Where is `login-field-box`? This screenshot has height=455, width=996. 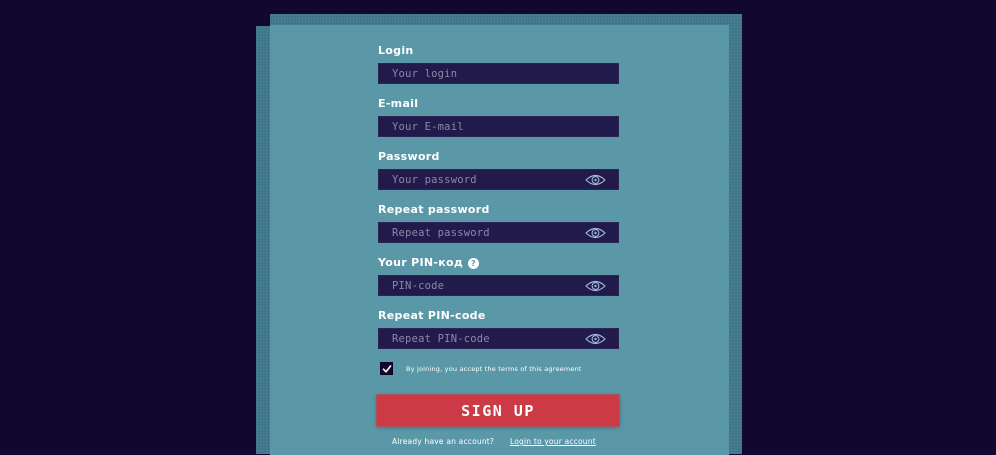
login-field-box is located at coordinates (498, 73).